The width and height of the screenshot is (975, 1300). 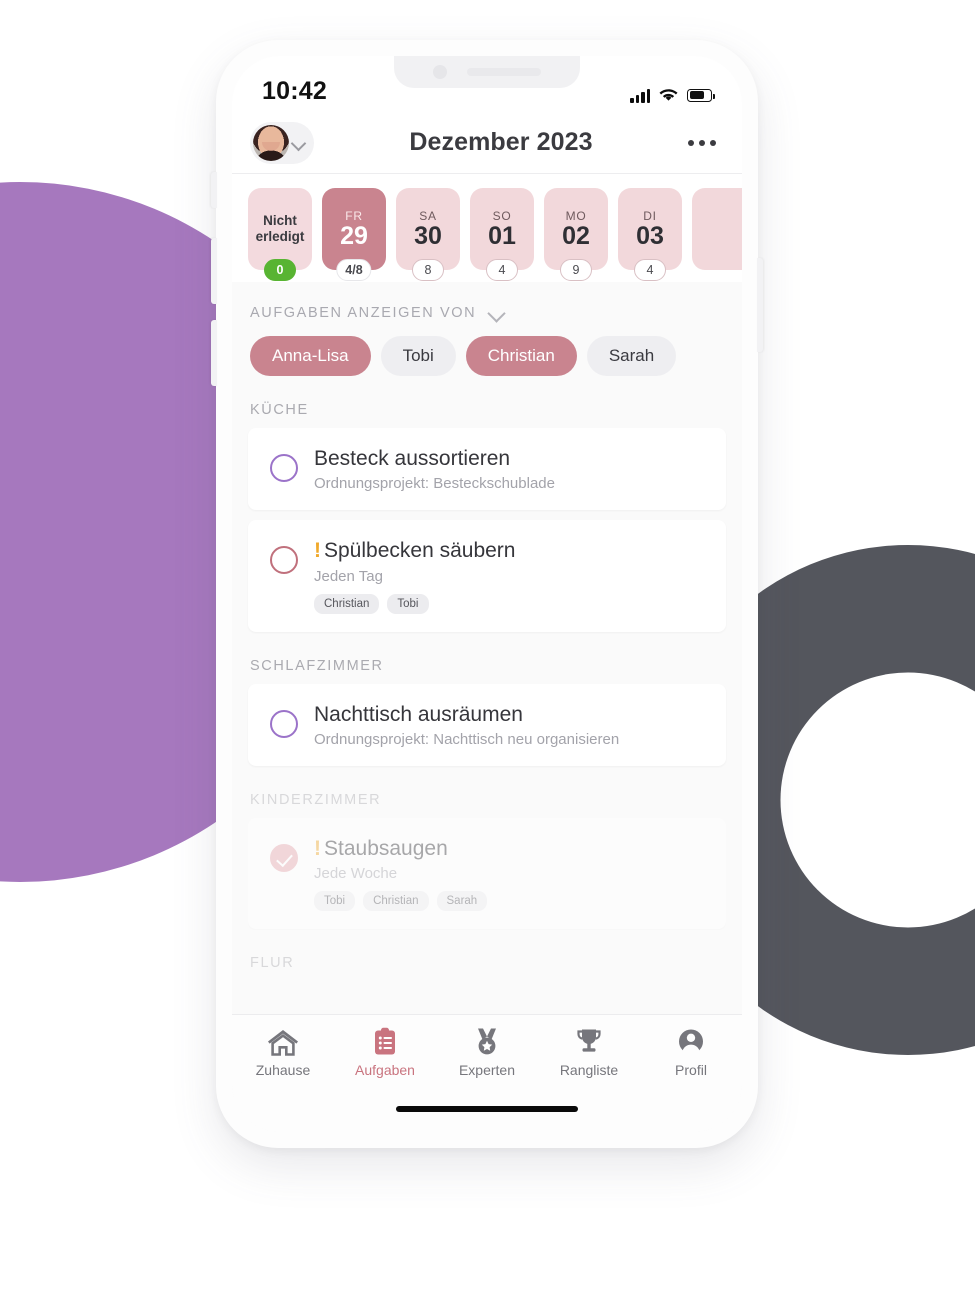 What do you see at coordinates (462, 901) in the screenshot?
I see `assignee-tag: Sarah` at bounding box center [462, 901].